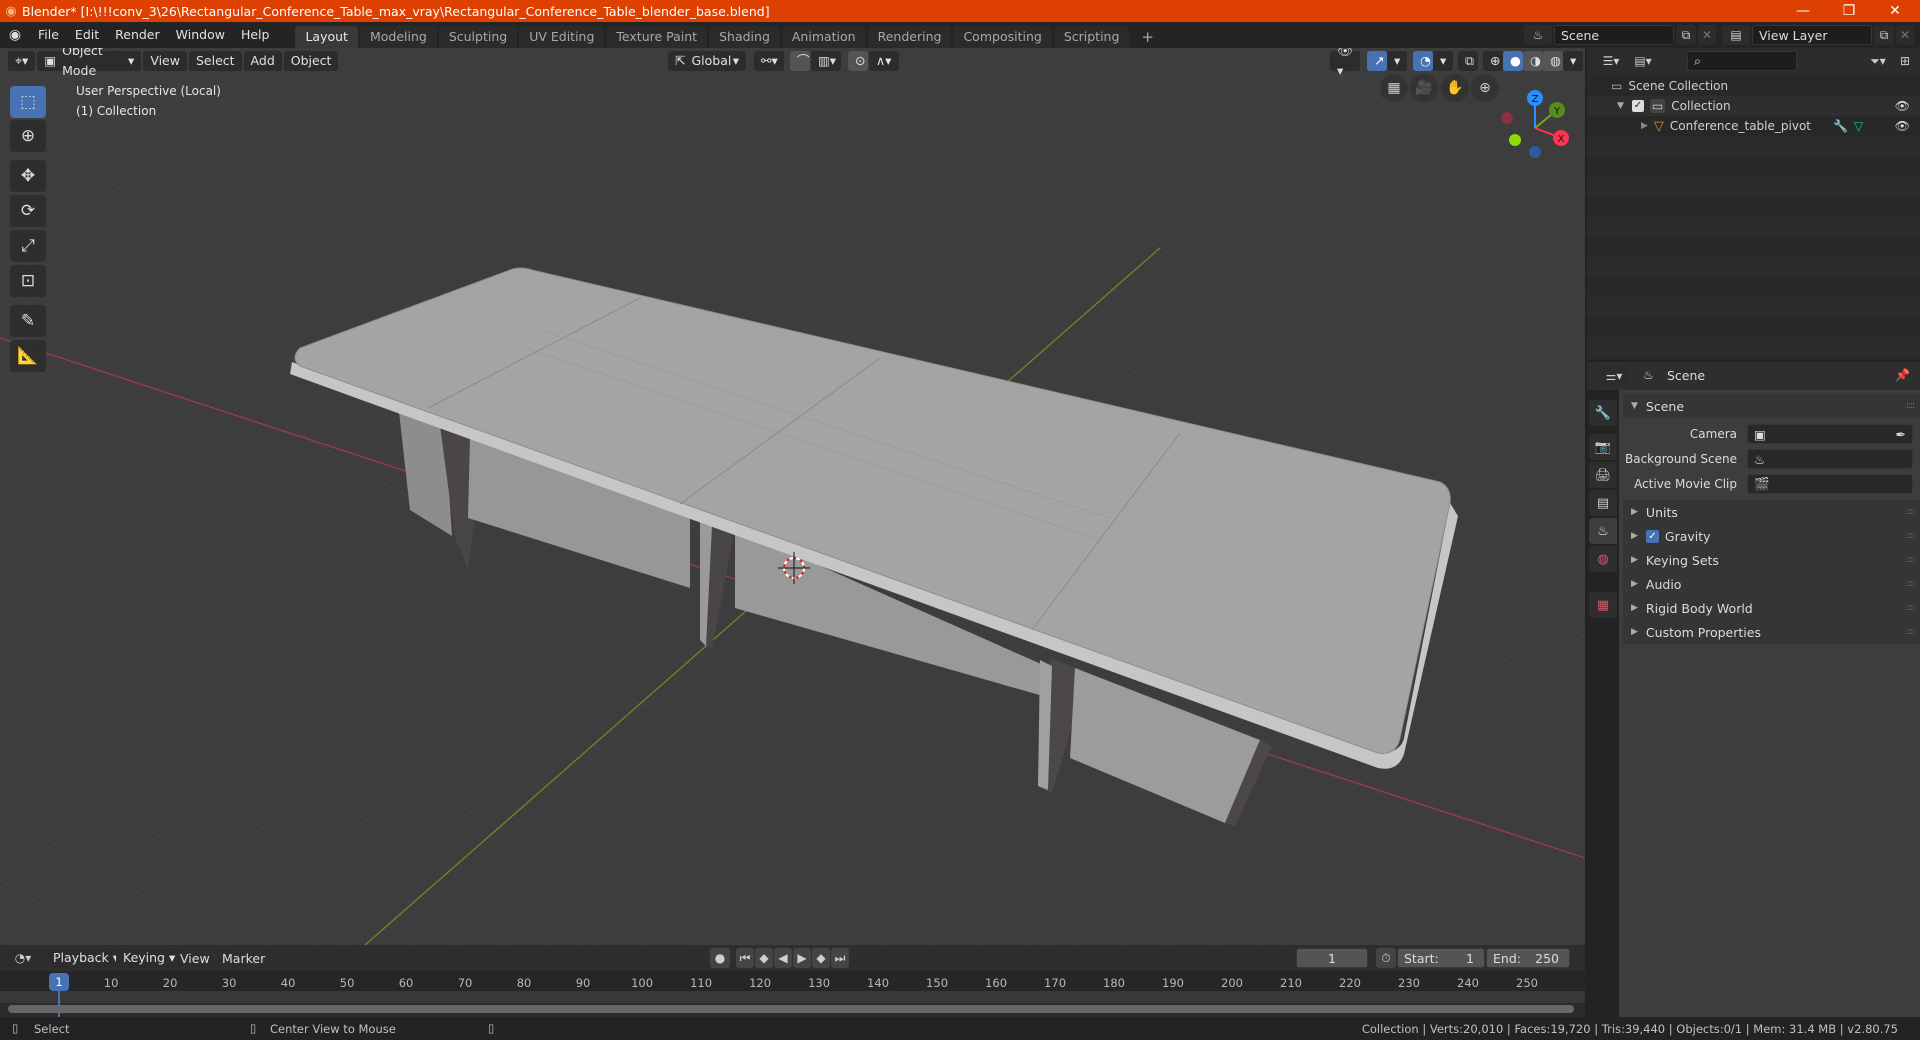  Describe the element at coordinates (800, 61) in the screenshot. I see `snap-toggle-icon: ⌒` at that location.